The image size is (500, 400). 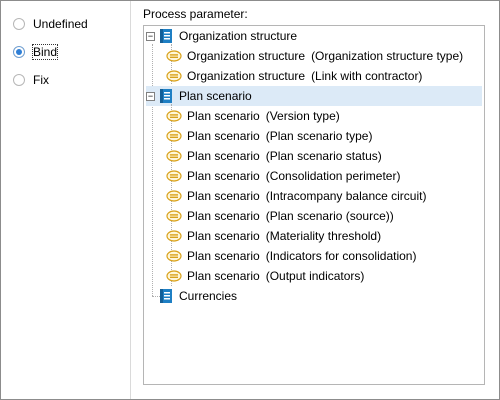 I want to click on node-suffix: (Organization structure type), so click(x=387, y=56).